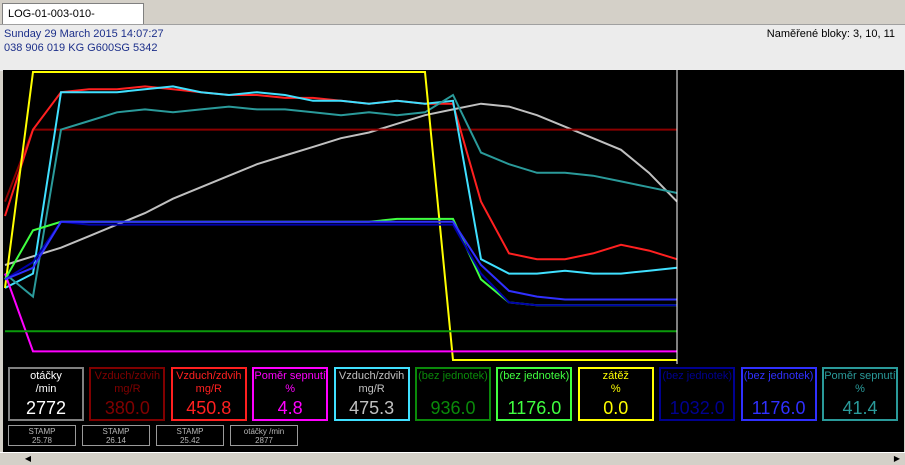 This screenshot has width=905, height=465. I want to click on stamp-box: STAMP 25.42, so click(190, 435).